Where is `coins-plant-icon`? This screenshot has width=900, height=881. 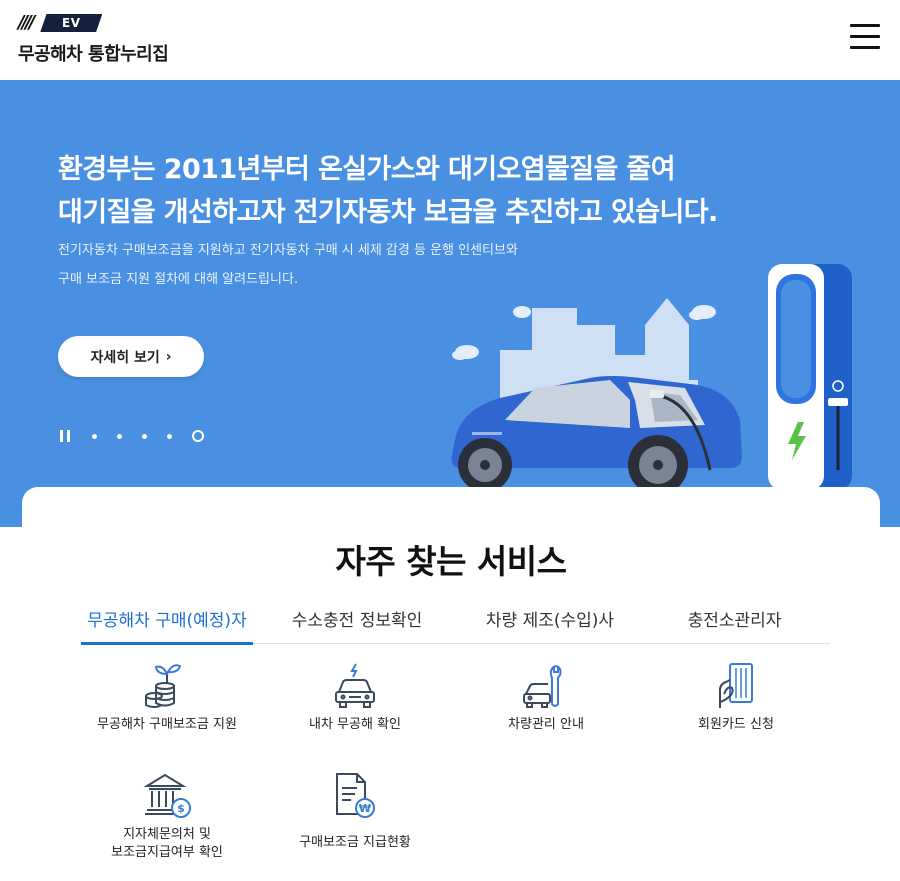
coins-plant-icon is located at coordinates (163, 686).